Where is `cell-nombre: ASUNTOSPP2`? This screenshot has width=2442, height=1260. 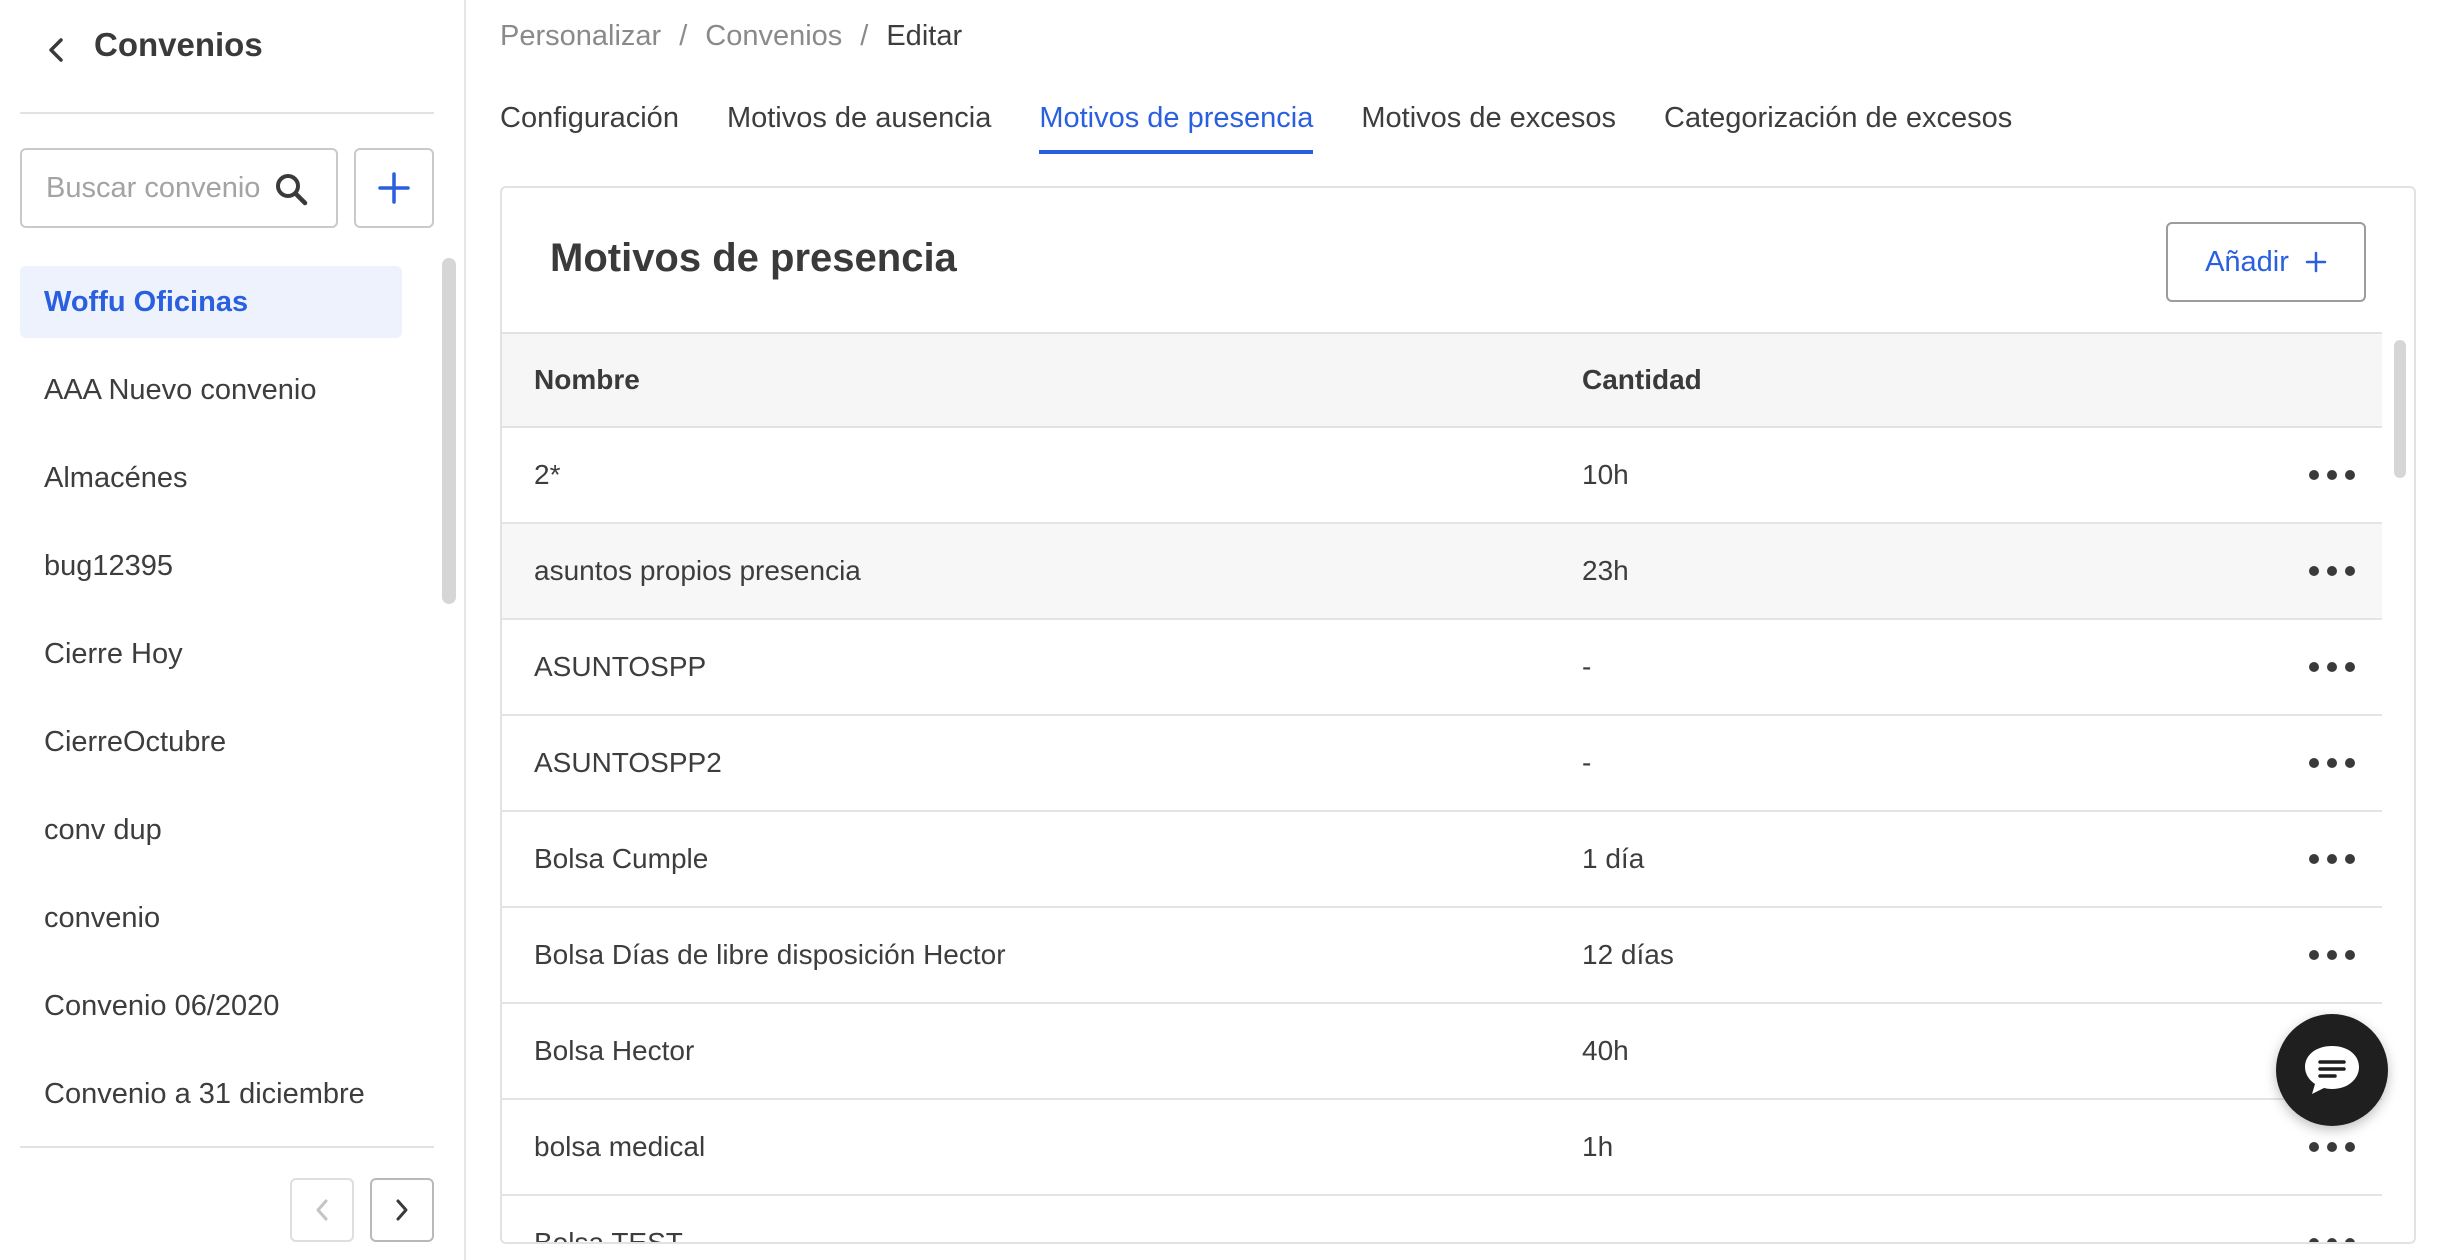
cell-nombre: ASUNTOSPP2 is located at coordinates (628, 762).